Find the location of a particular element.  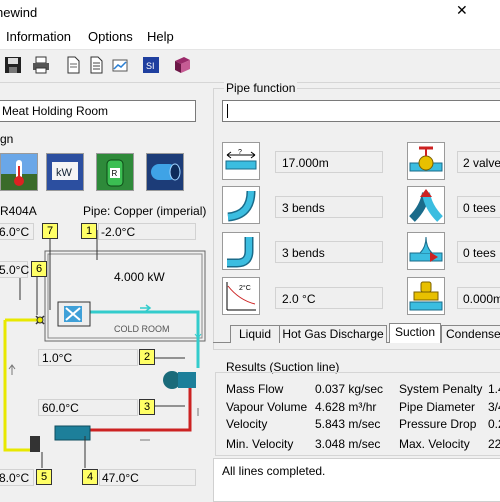

pipe-material-label: Pipe: Copper (imperial) is located at coordinates (145, 211).